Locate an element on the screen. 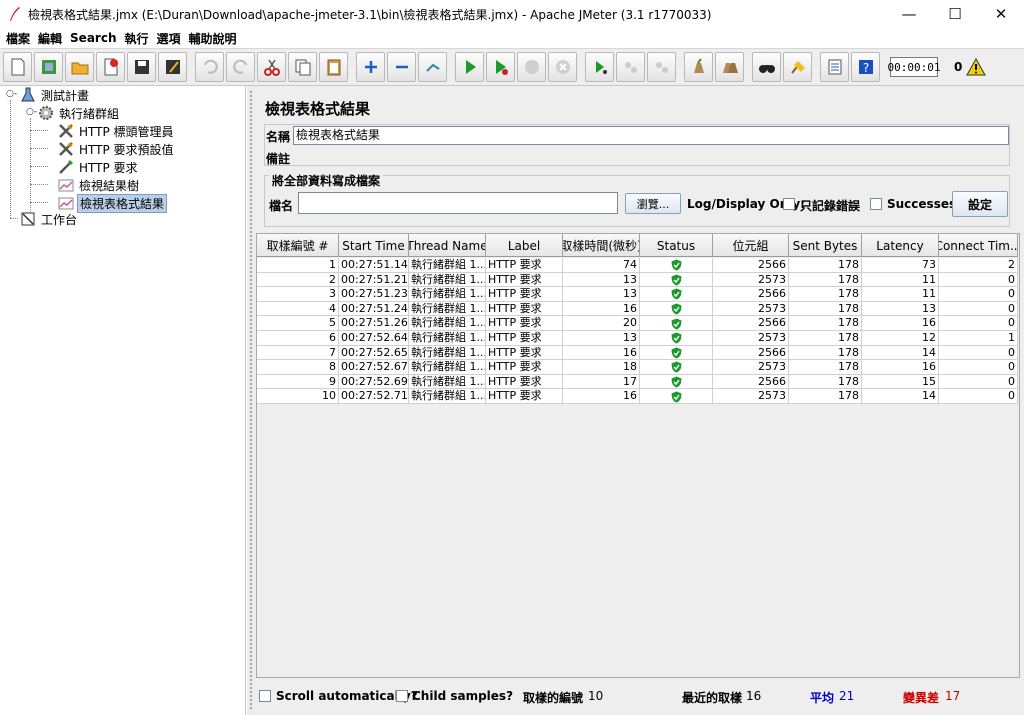  tree-item-http-request-defaults: HTTP 要求預設值 is located at coordinates (117, 149).